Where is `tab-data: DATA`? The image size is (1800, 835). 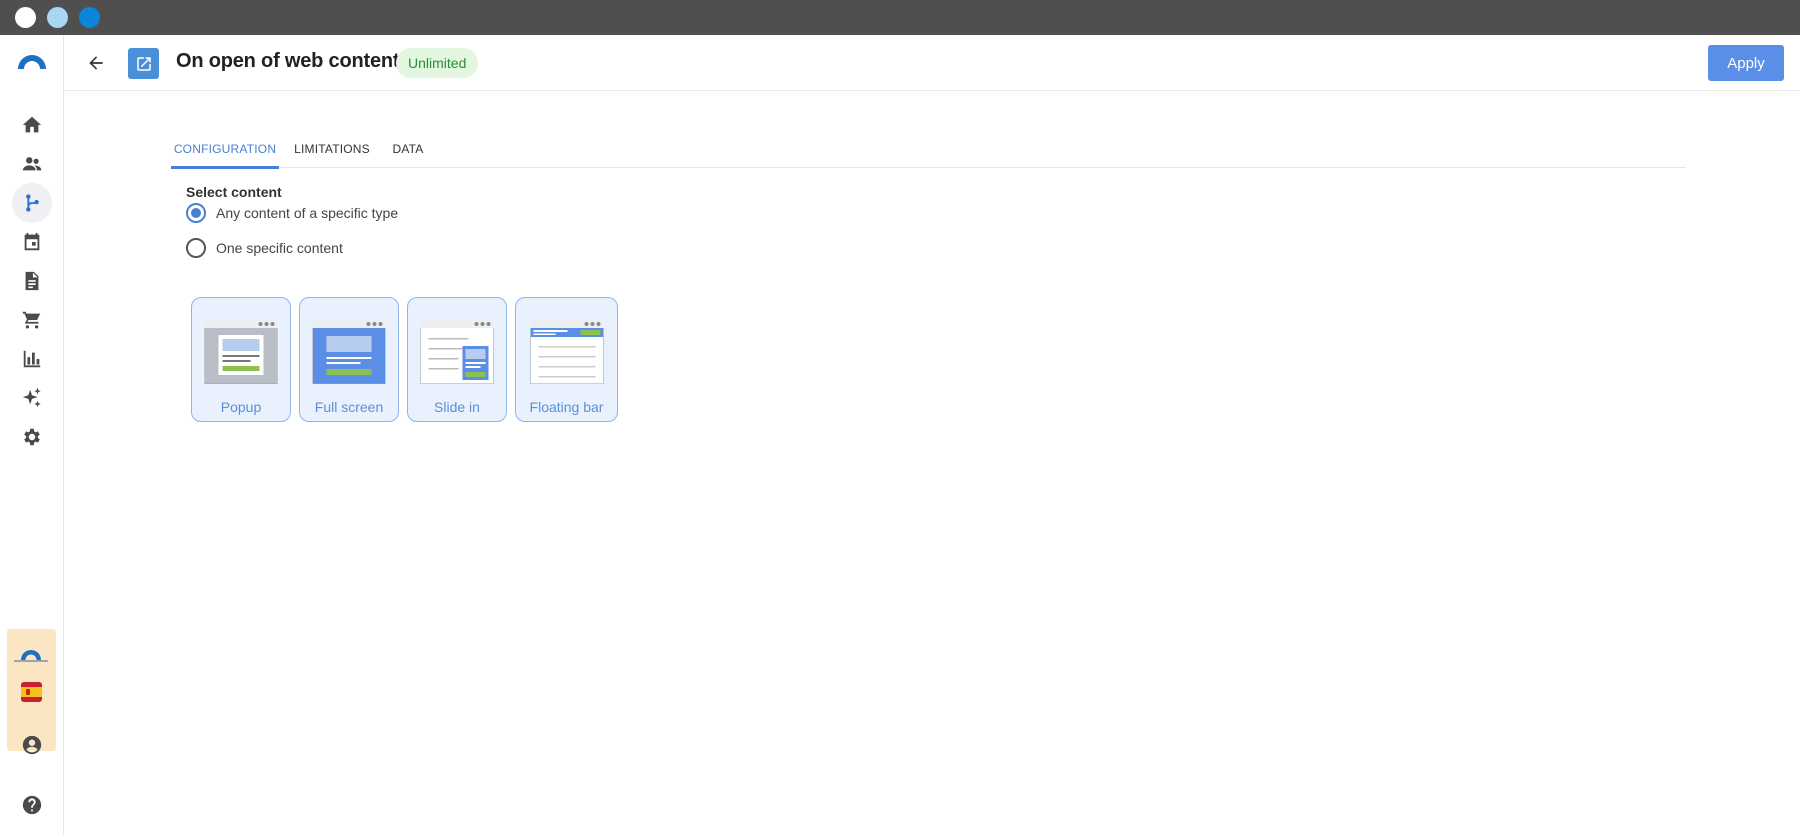 tab-data: DATA is located at coordinates (408, 148).